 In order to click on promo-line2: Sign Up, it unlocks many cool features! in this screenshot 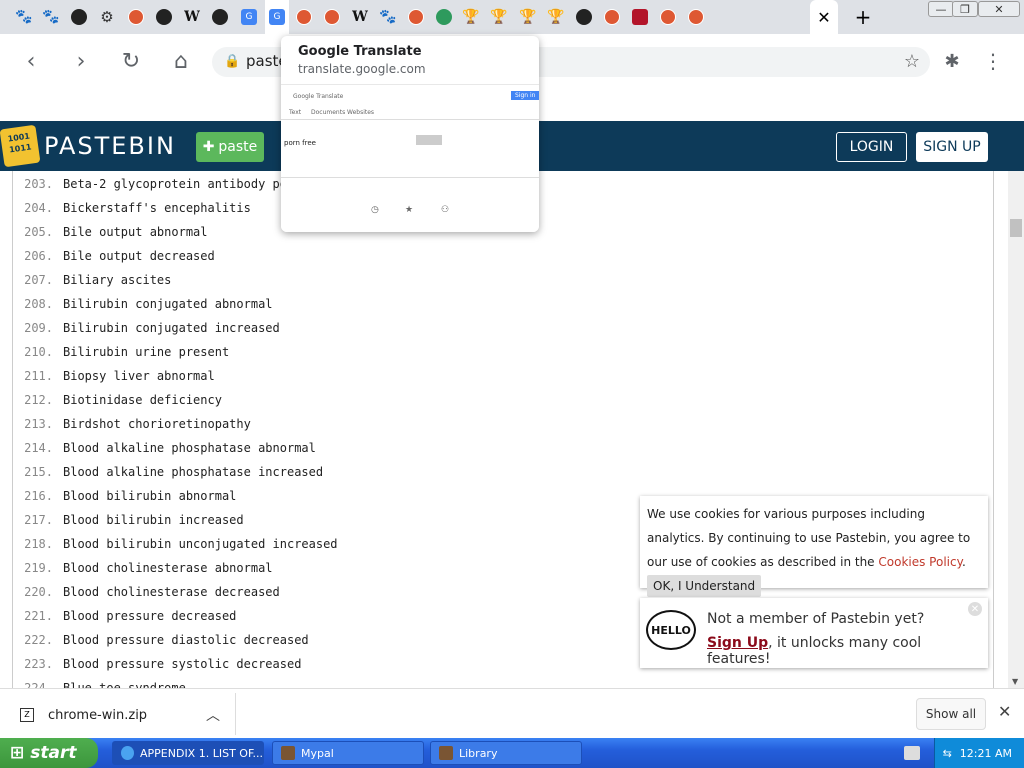, I will do `click(847, 651)`.